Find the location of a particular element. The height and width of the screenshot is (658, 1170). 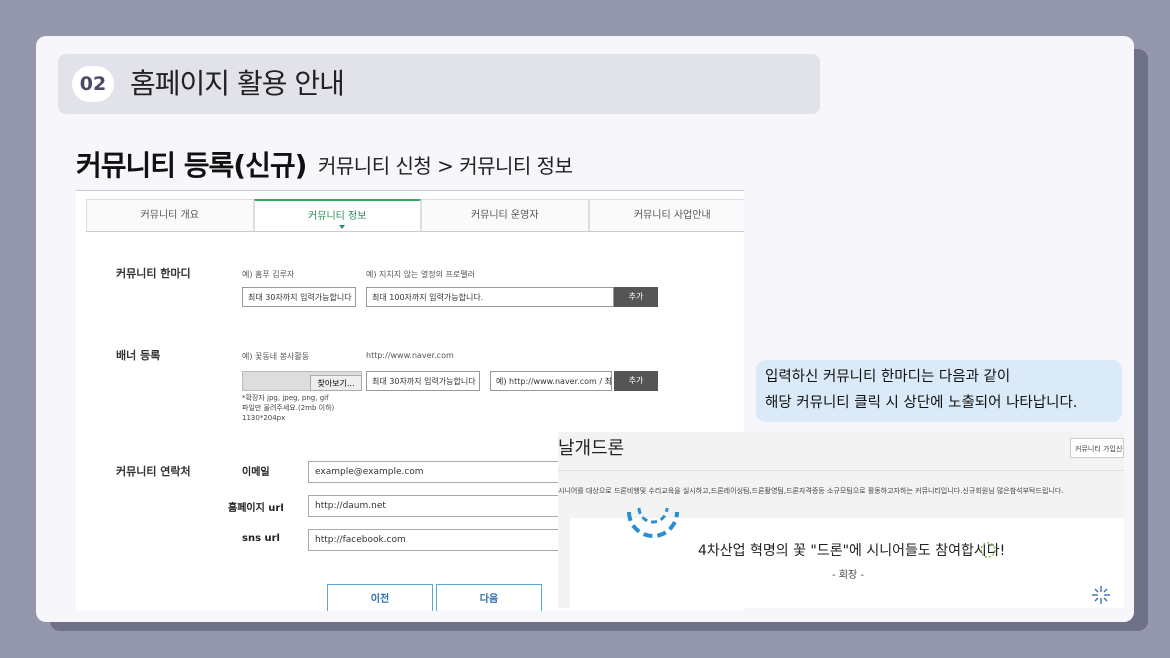

tab-community-business: 커뮤니티 사업안내 is located at coordinates (666, 215).